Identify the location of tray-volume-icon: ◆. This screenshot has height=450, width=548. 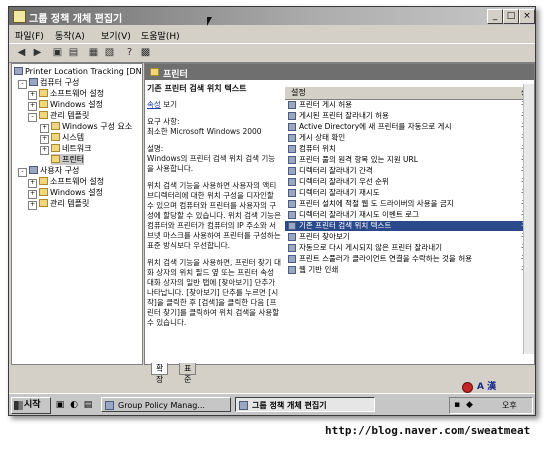
(469, 405).